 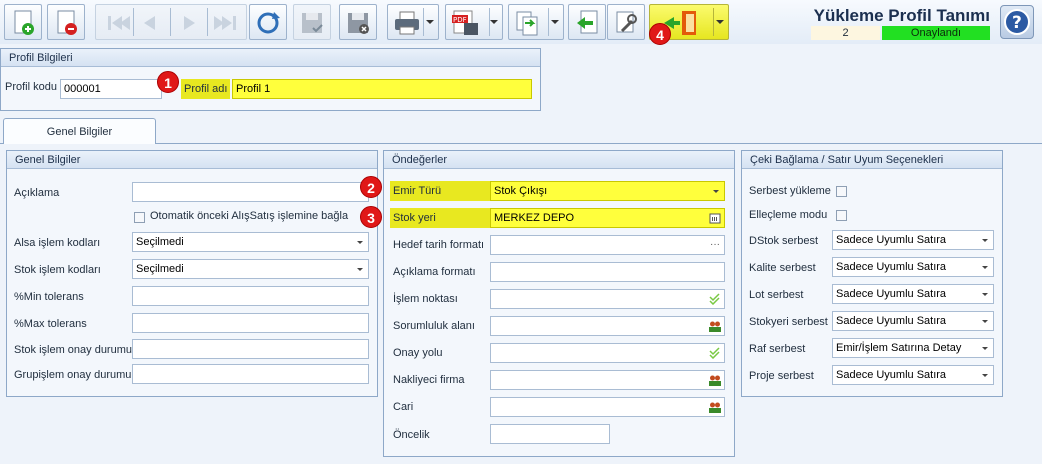 I want to click on cancel-save-icon, so click(x=358, y=23).